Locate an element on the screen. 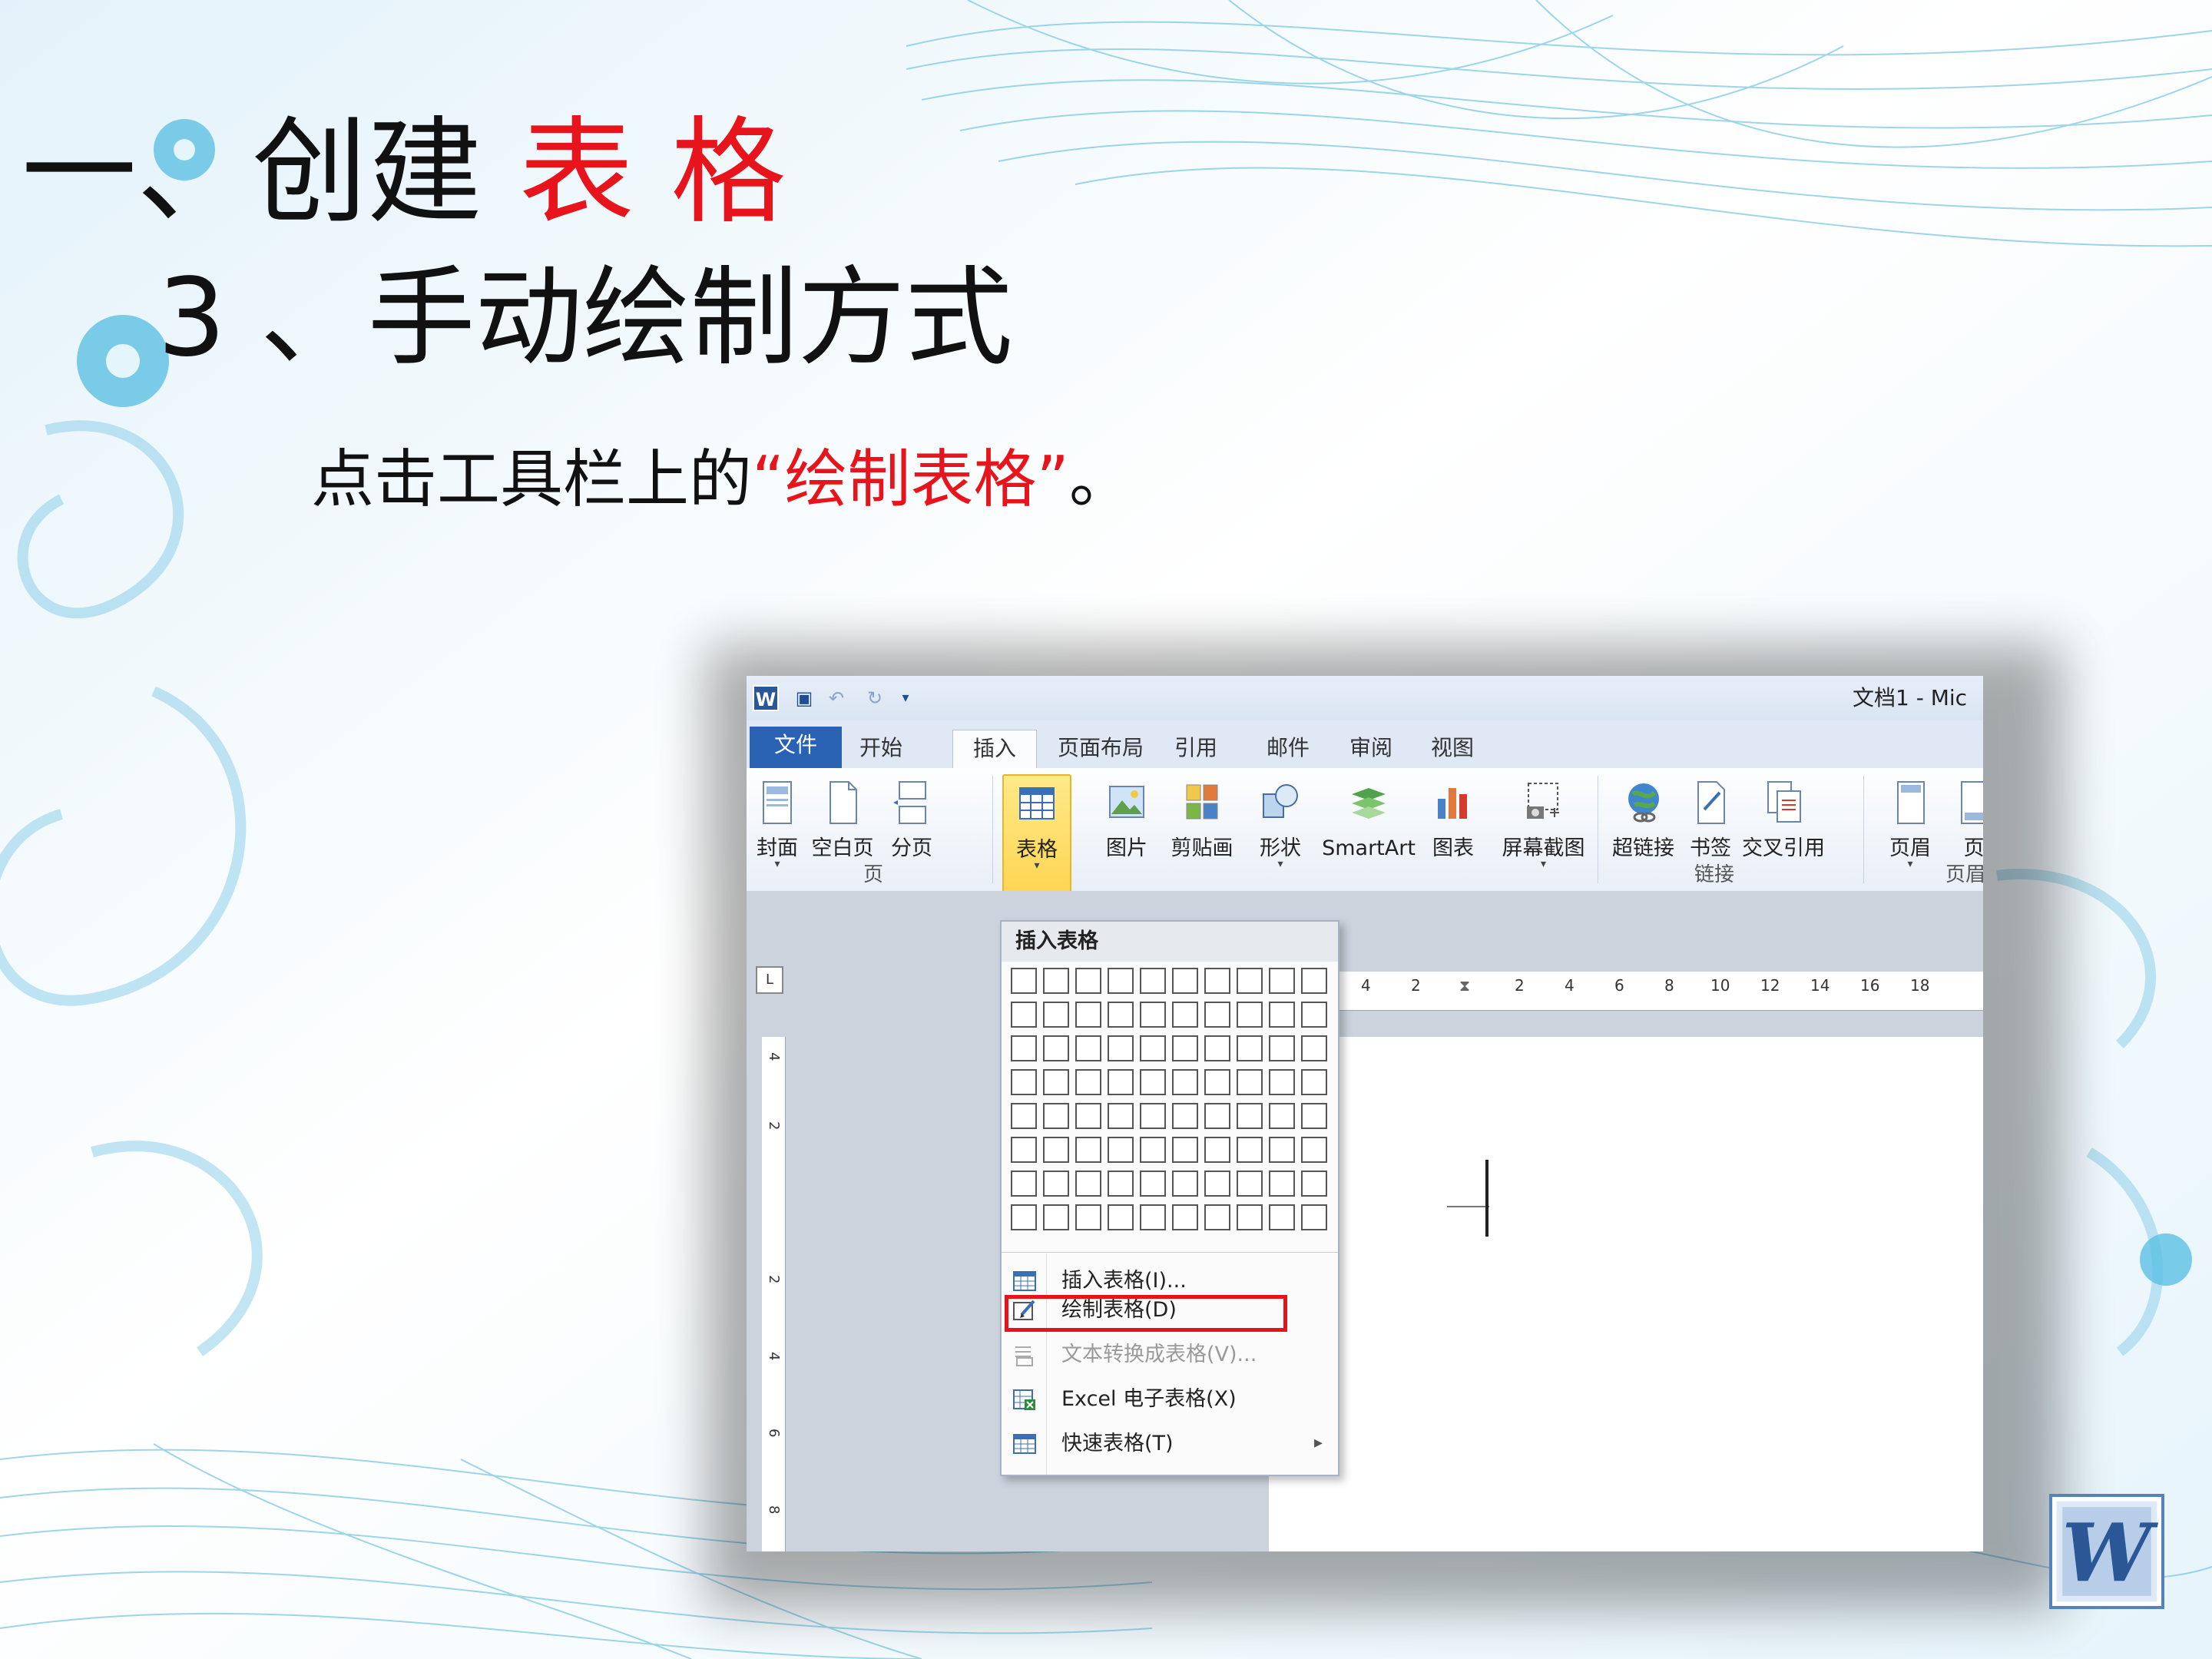 This screenshot has height=1659, width=2212. header-button: 页眉 ▾ is located at coordinates (1910, 822).